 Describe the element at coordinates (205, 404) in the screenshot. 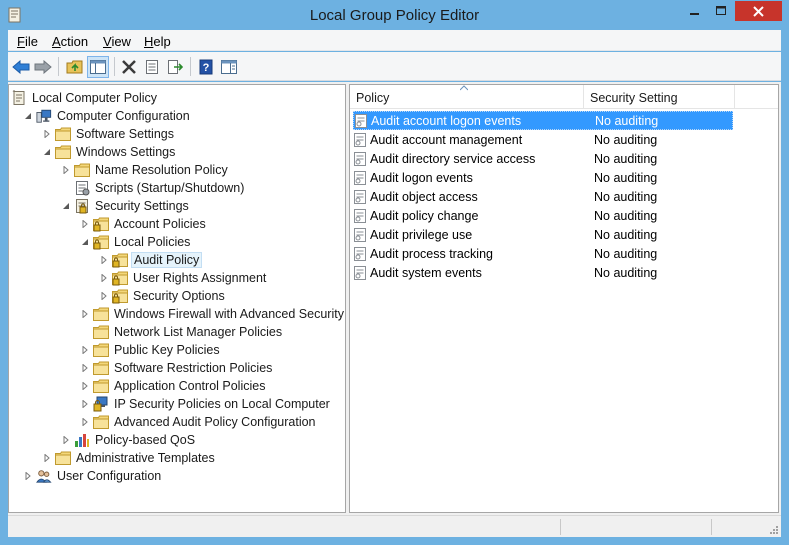

I see `tree-item: IP Security Policies on Local Computer` at that location.